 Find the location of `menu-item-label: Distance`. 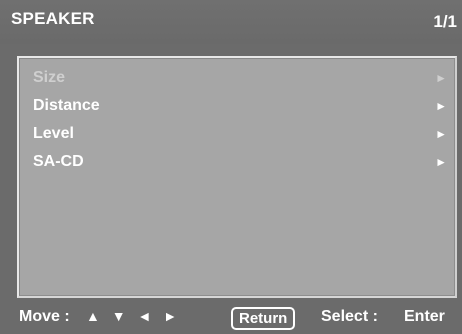

menu-item-label: Distance is located at coordinates (66, 105).